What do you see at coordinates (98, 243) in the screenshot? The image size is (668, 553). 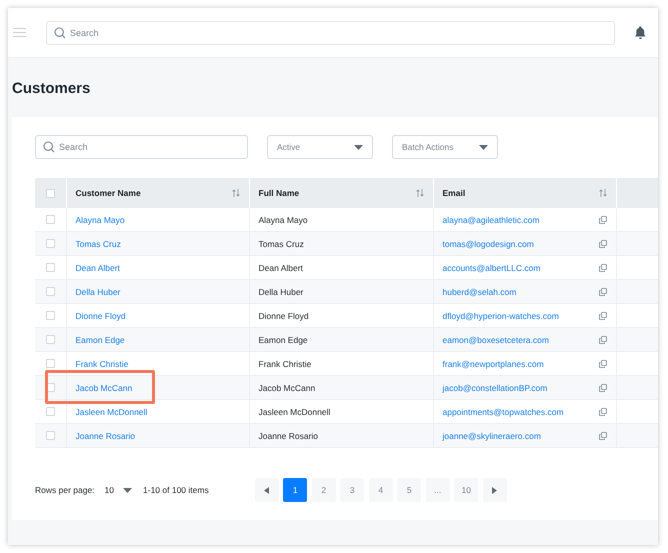 I see `customer-link: Tomas Cruz` at bounding box center [98, 243].